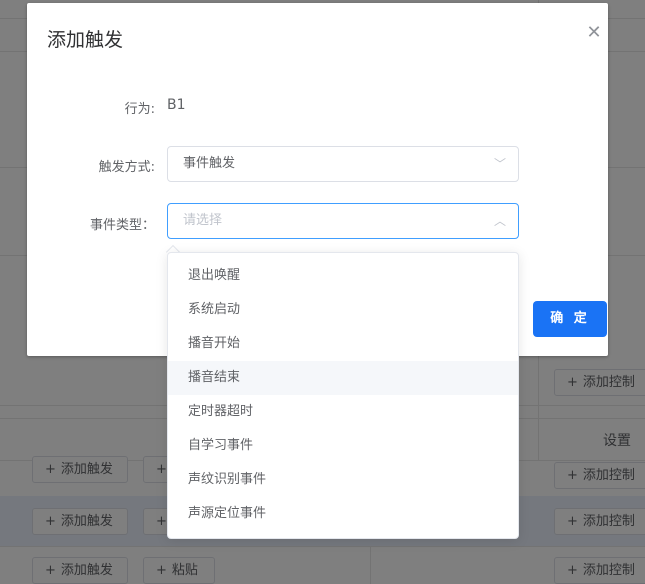 The image size is (645, 584). What do you see at coordinates (343, 344) in the screenshot?
I see `option-broadcast-start: 播音开始` at bounding box center [343, 344].